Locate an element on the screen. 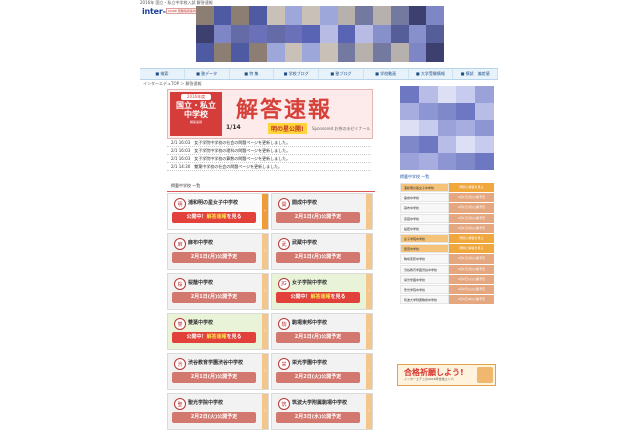  school-card: 渋渋谷教育学園渋谷中学校 2月1日(月)公開予定 › is located at coordinates (218, 371).